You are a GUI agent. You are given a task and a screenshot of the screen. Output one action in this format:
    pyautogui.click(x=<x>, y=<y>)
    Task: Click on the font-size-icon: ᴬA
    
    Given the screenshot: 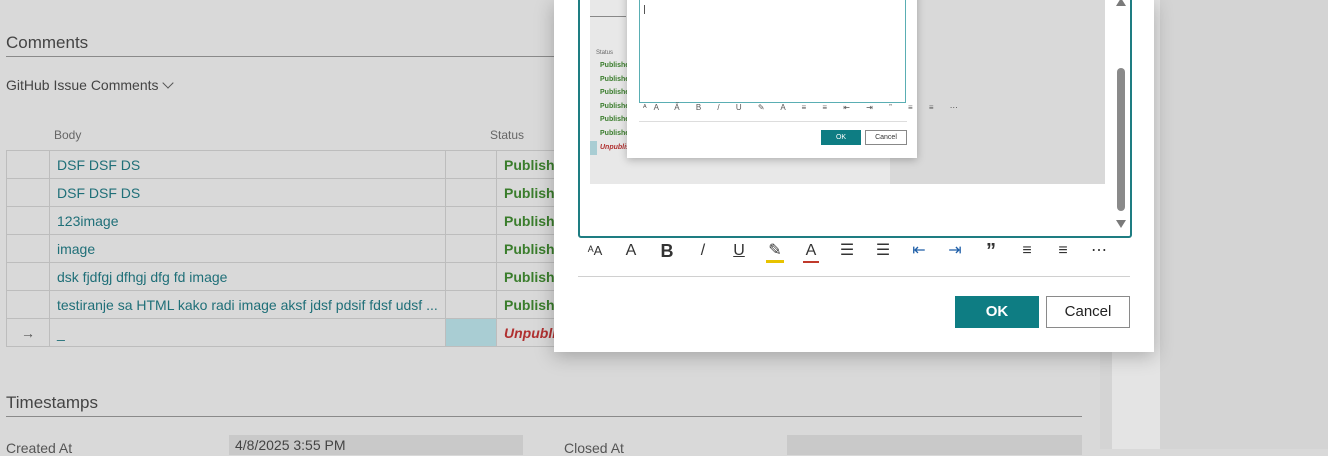 What is the action you would take?
    pyautogui.click(x=595, y=251)
    